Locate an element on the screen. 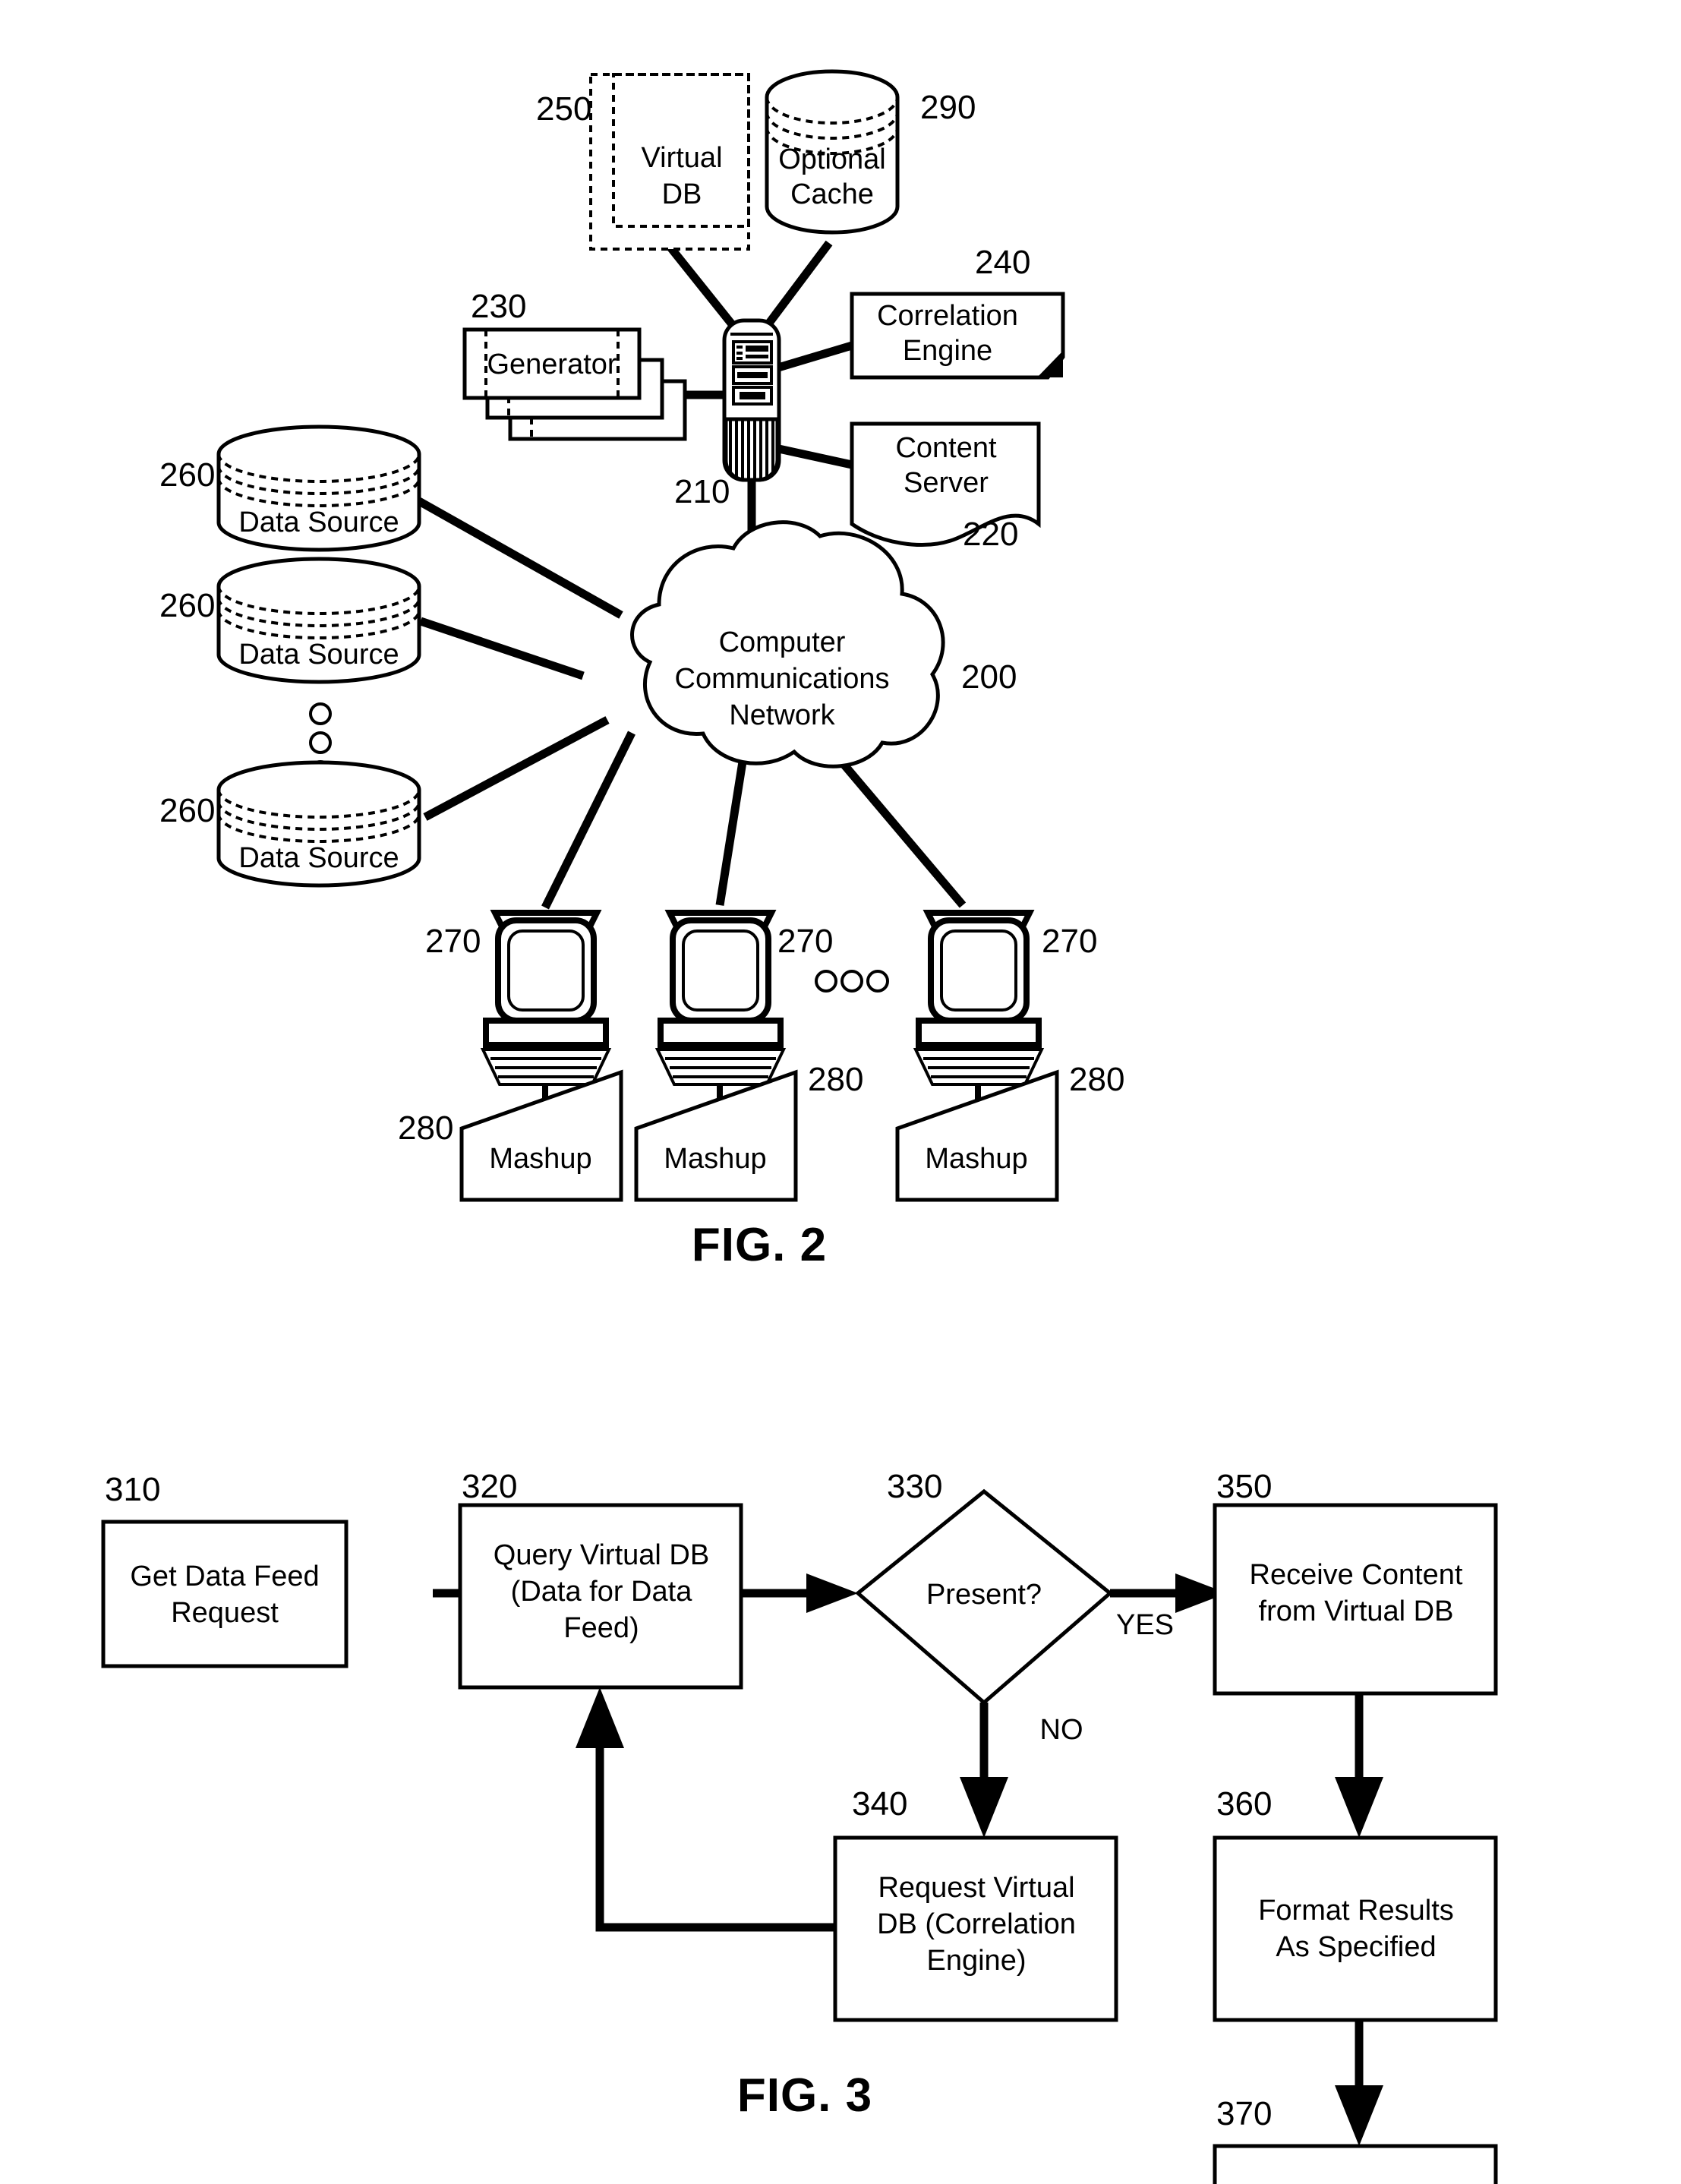 Image resolution: width=1681 pixels, height=2184 pixels. ref-220: 220 is located at coordinates (991, 534).